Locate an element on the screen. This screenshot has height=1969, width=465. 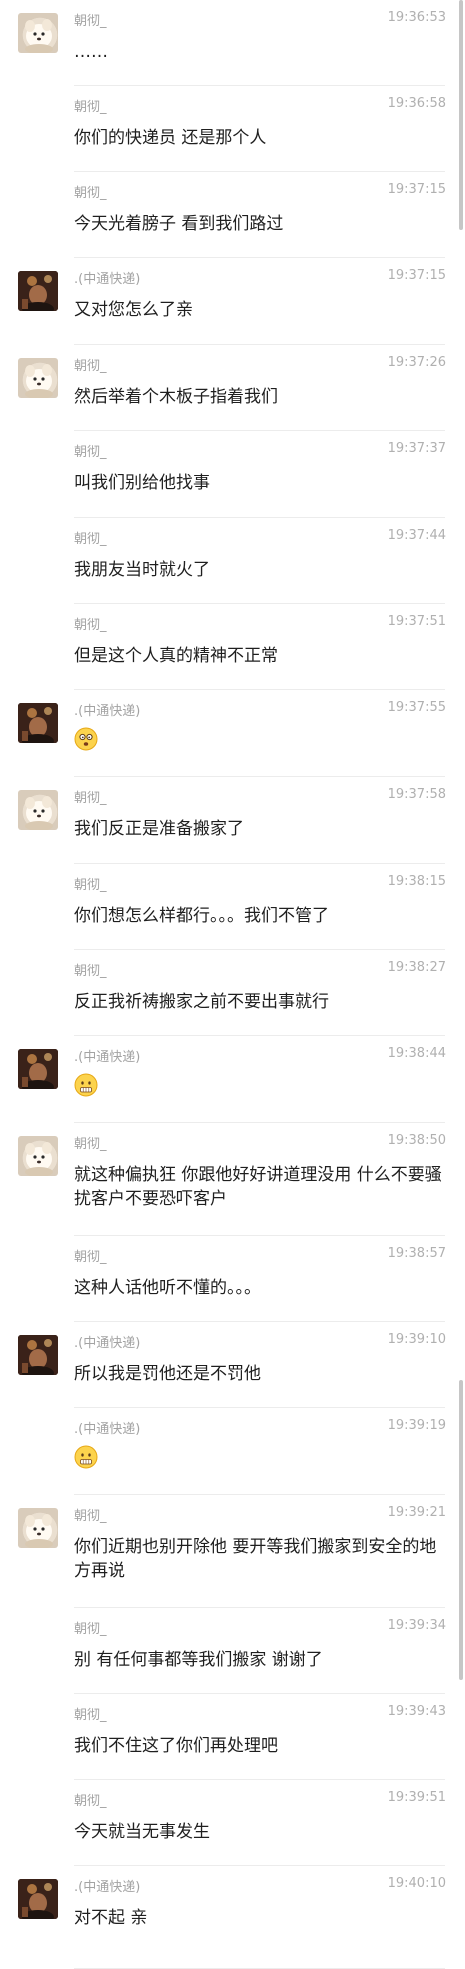
message-text: 别 有任何事都等我们搬家 谢谢了 is located at coordinates (198, 1660).